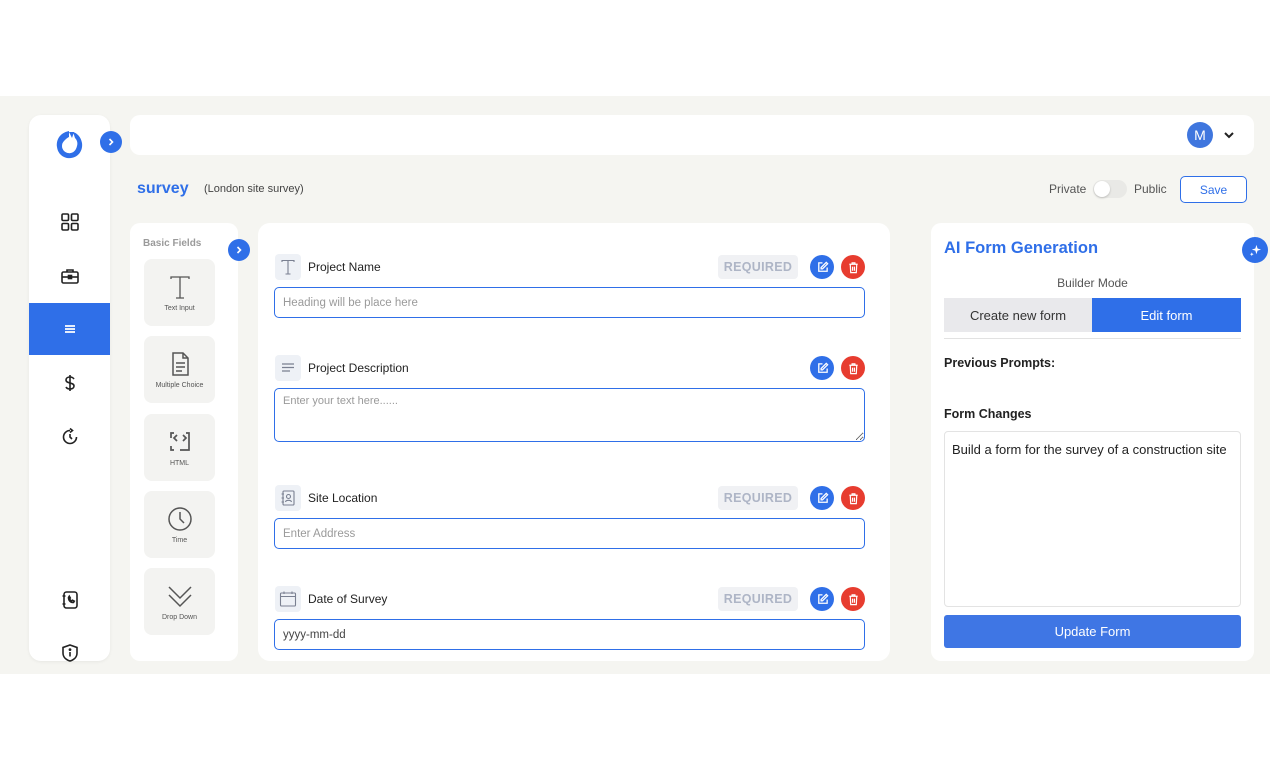  Describe the element at coordinates (569, 533) in the screenshot. I see `site-location-input` at that location.